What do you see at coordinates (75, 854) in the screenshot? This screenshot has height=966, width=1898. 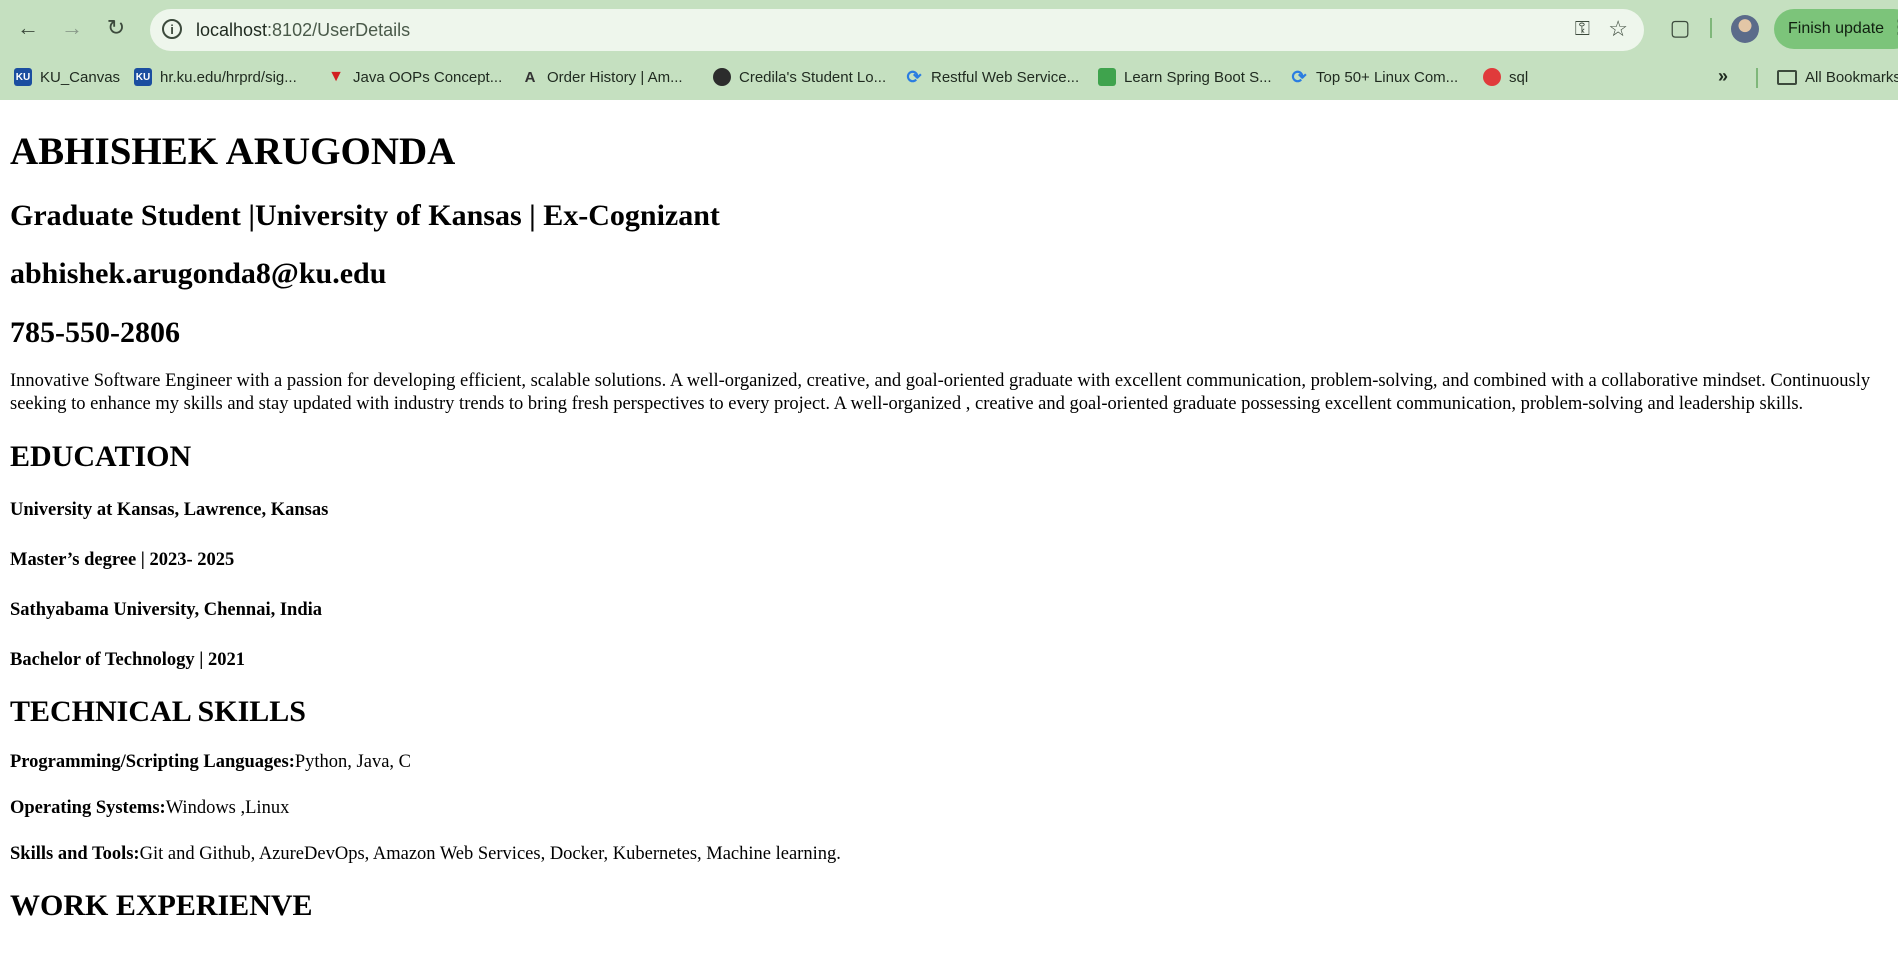 I see `skill-label: Skills and Tools:` at bounding box center [75, 854].